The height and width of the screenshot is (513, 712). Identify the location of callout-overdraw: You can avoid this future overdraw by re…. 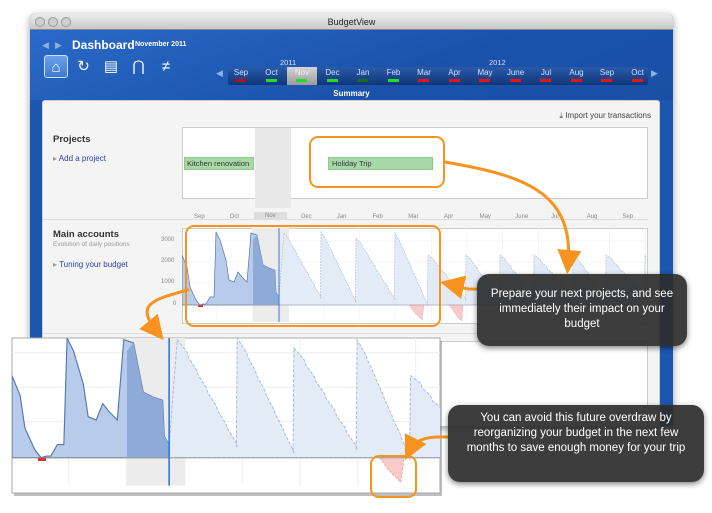
(576, 443).